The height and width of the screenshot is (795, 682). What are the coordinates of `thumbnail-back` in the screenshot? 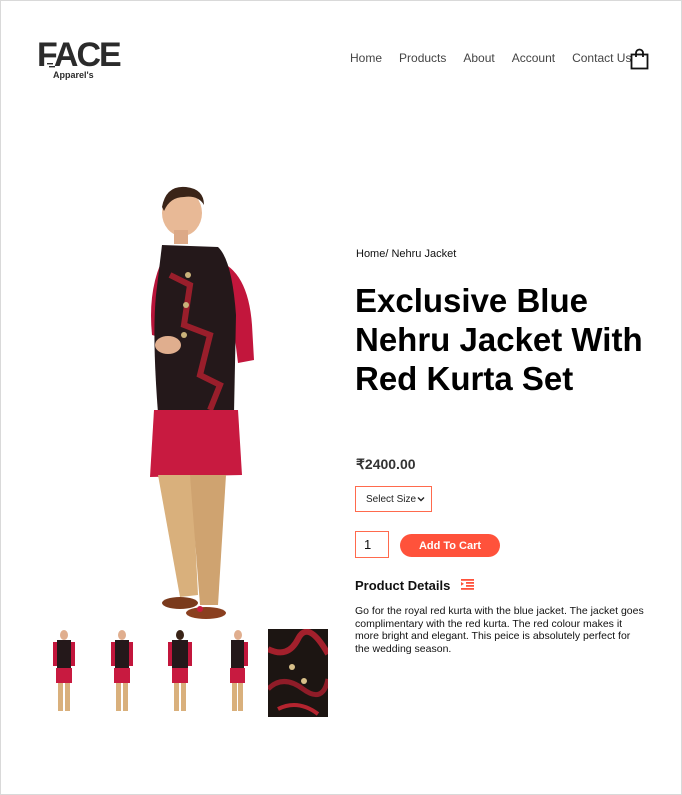 It's located at (180, 672).